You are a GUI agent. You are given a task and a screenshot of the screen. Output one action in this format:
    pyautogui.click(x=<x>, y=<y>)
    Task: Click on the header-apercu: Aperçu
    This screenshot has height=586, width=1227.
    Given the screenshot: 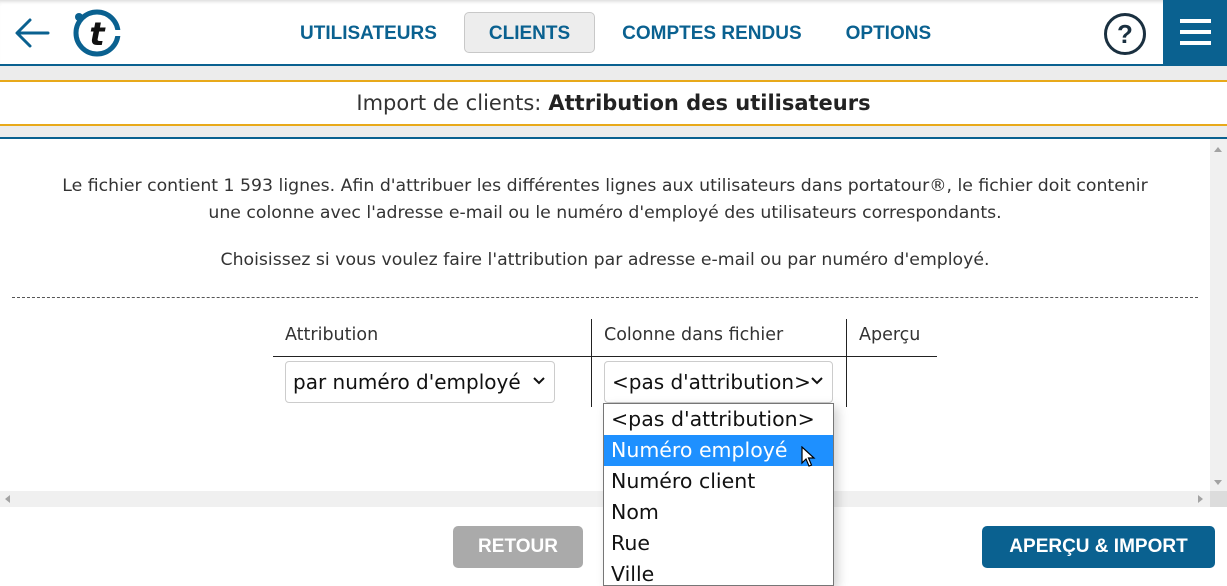 What is the action you would take?
    pyautogui.click(x=890, y=335)
    